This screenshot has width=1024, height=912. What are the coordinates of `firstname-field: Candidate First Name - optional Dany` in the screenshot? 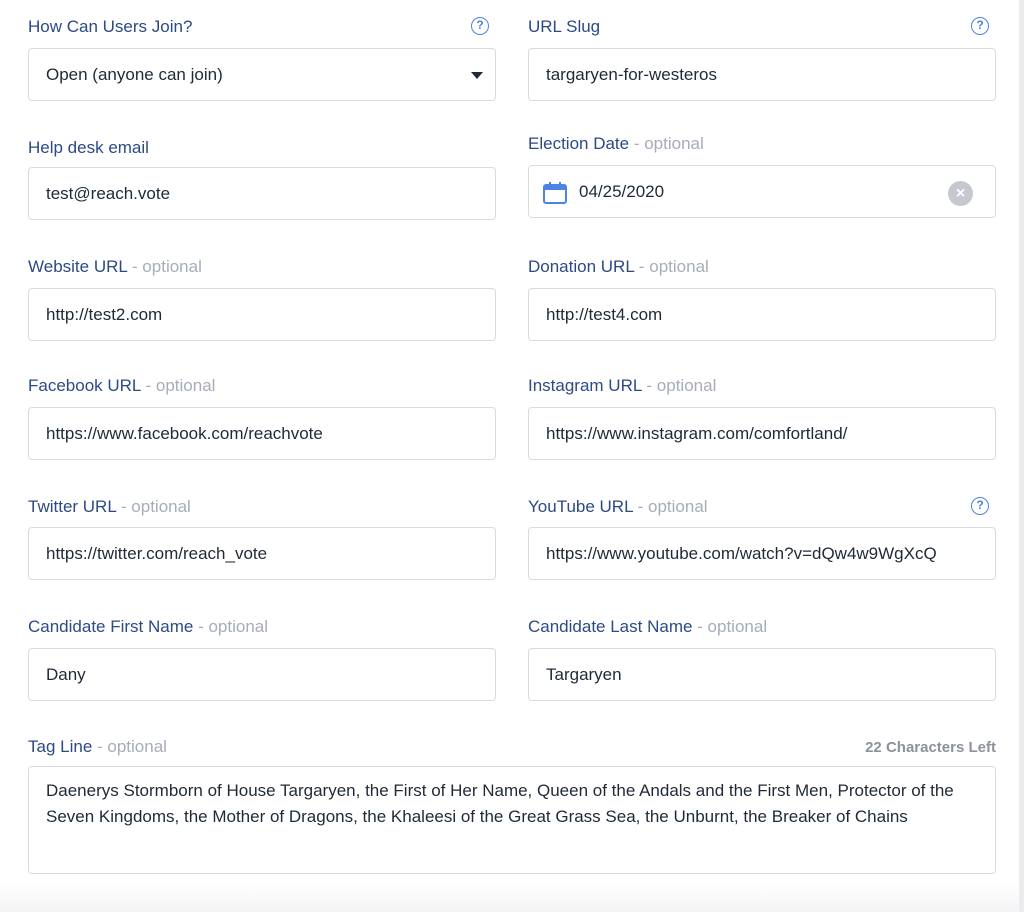 It's located at (262, 658).